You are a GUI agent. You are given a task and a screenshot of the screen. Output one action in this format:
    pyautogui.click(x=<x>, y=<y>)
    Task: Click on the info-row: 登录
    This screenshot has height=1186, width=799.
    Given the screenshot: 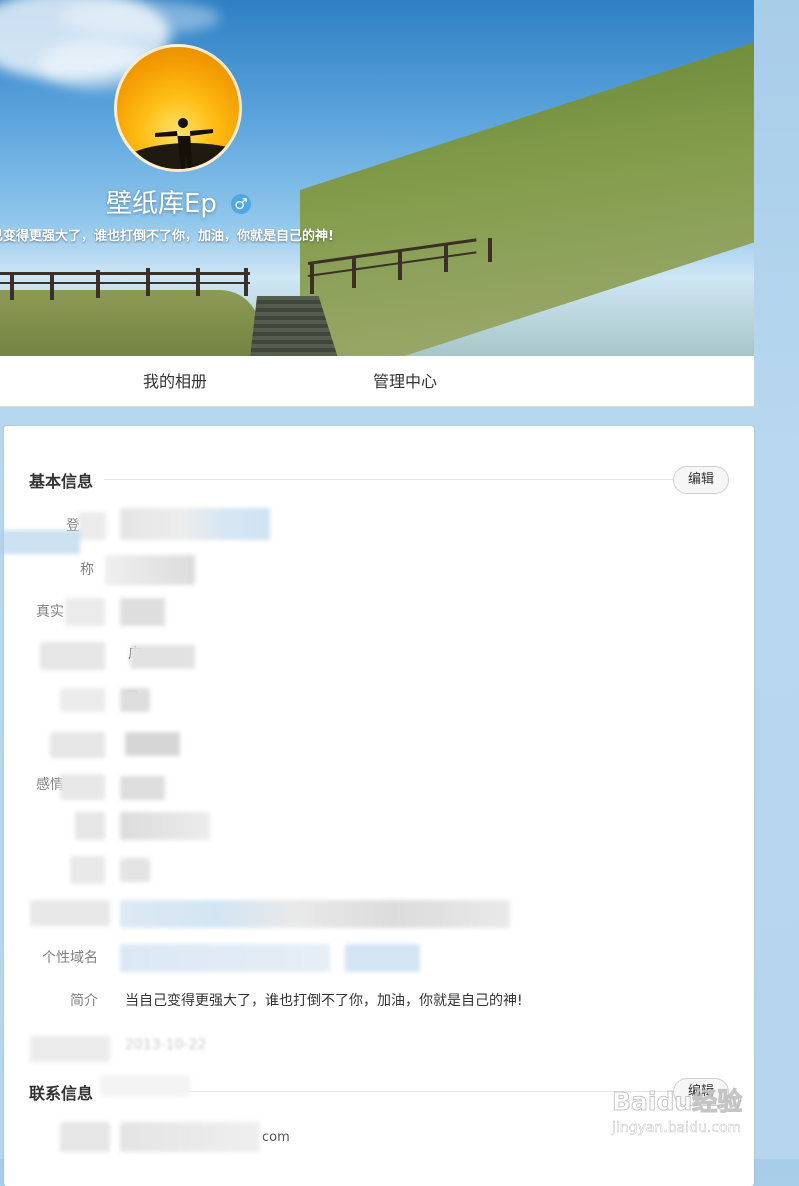 What is the action you would take?
    pyautogui.click(x=379, y=526)
    